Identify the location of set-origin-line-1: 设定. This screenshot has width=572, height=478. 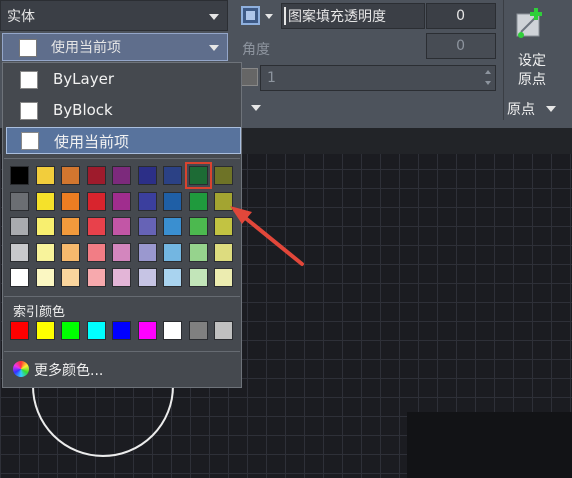
(532, 61).